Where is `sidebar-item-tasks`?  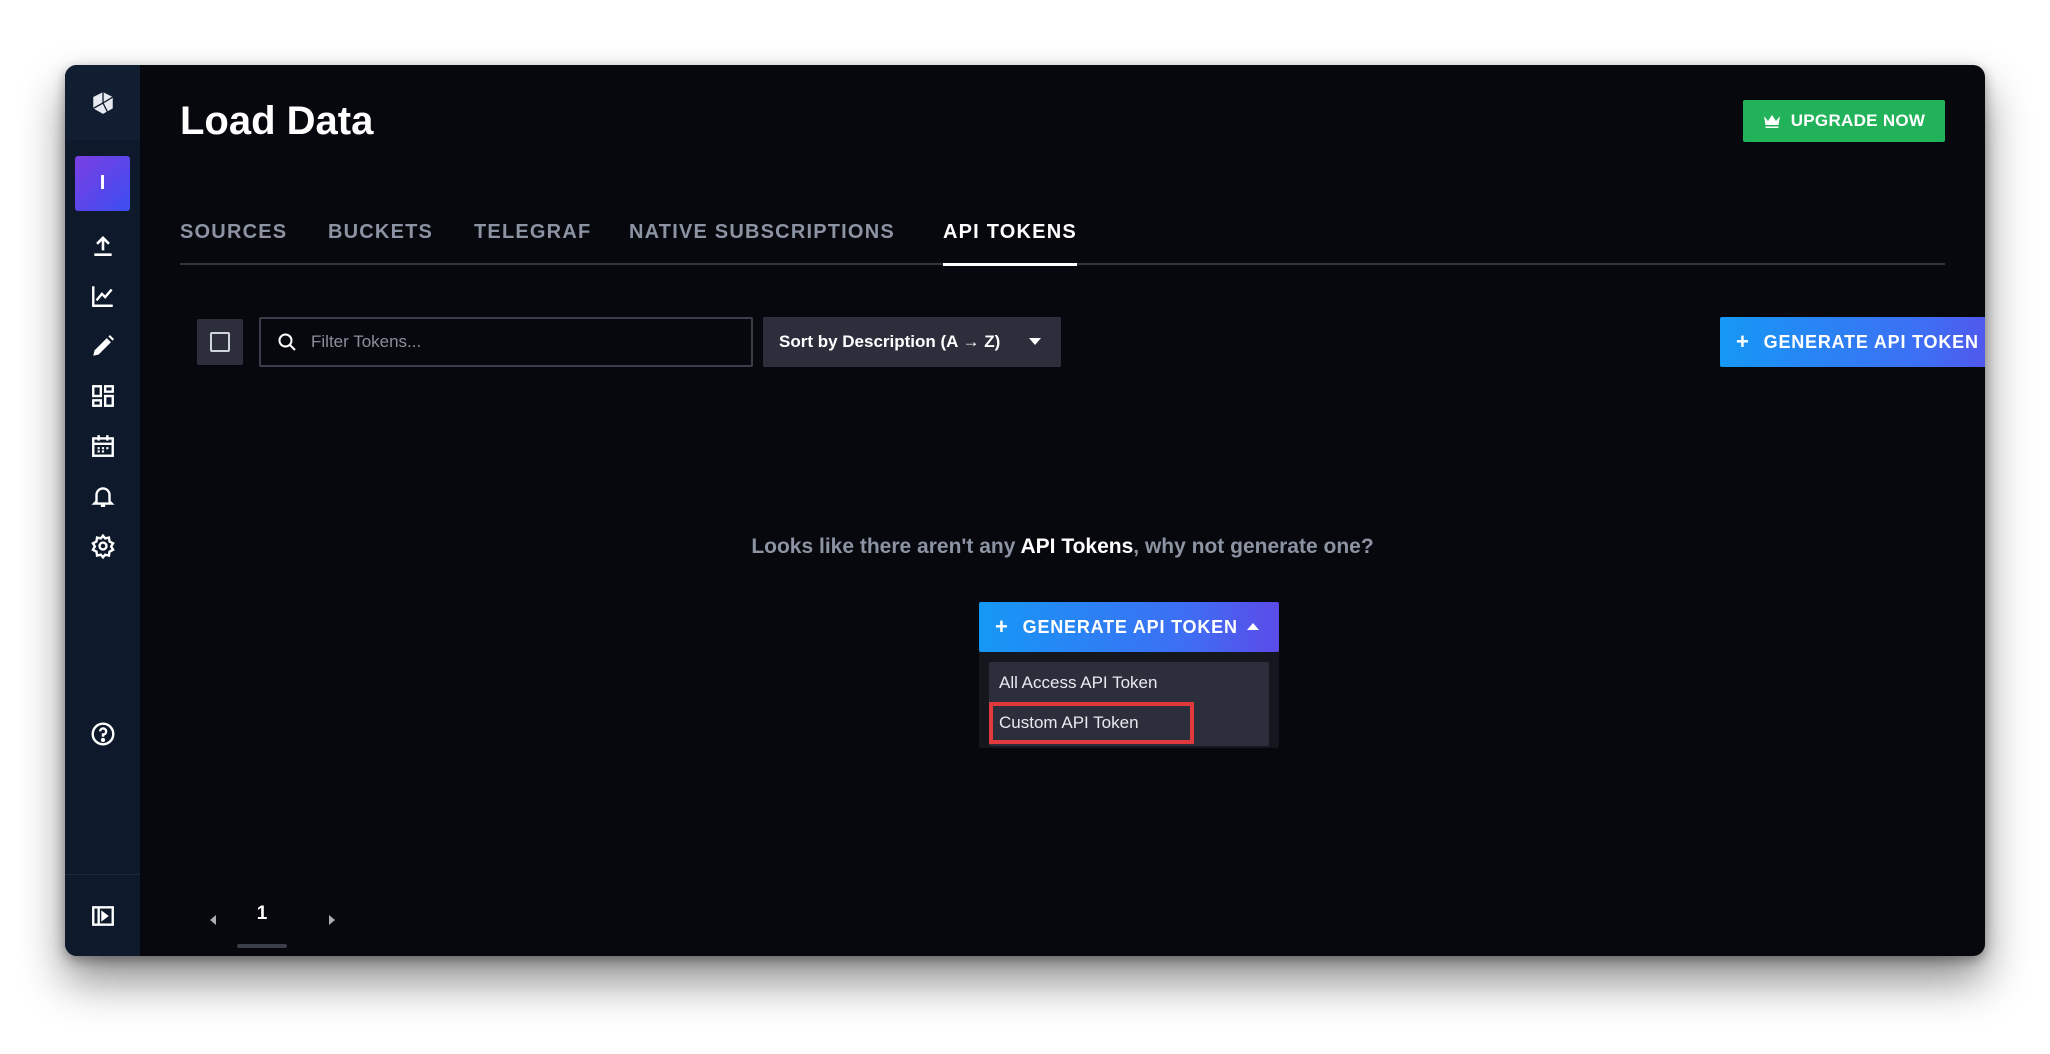 sidebar-item-tasks is located at coordinates (102, 446).